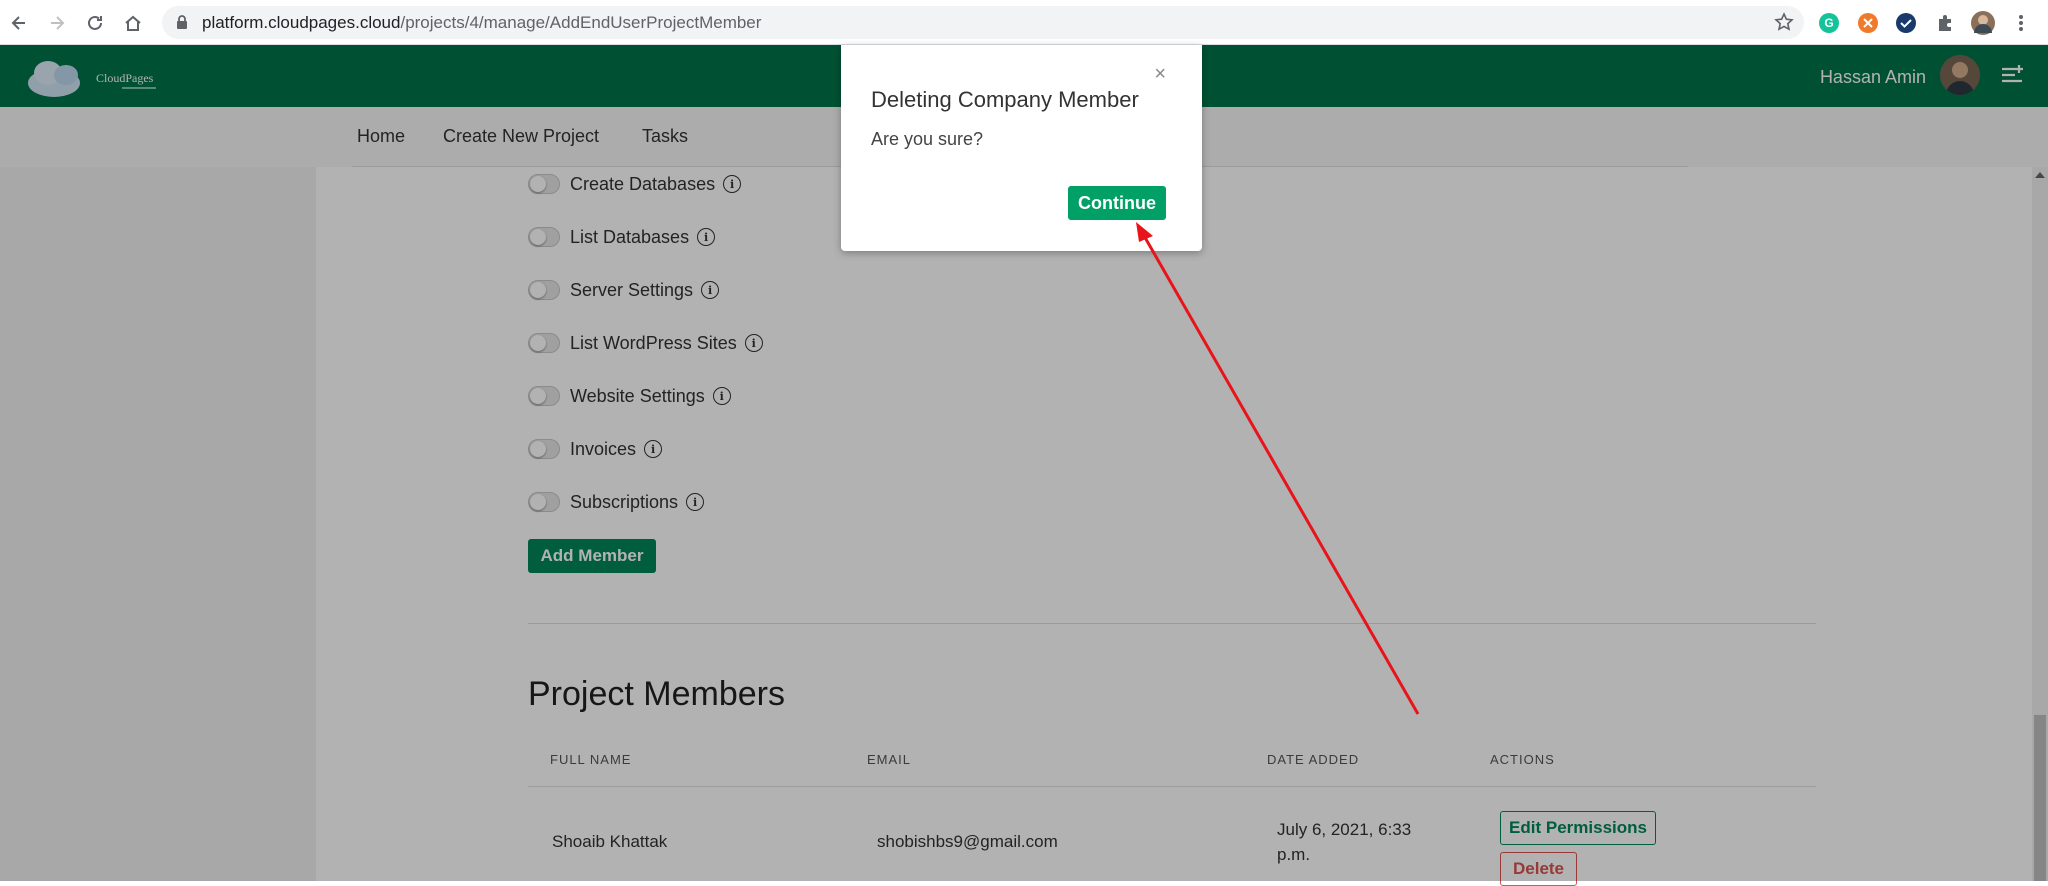 The image size is (2048, 886). Describe the element at coordinates (927, 139) in the screenshot. I see `modal-message: Are you sure?` at that location.